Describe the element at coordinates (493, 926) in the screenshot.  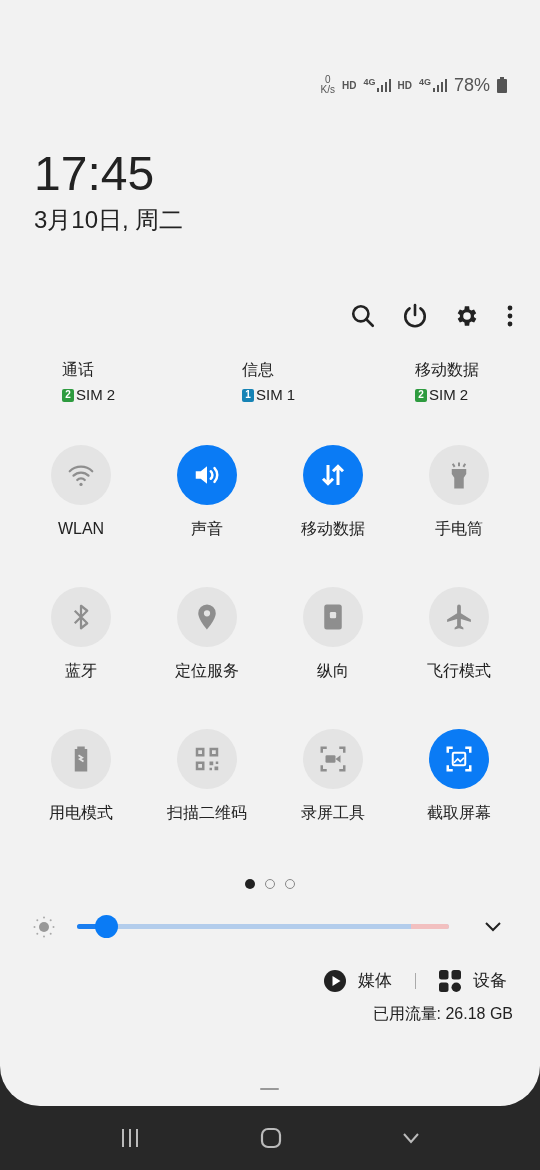
I see `expand-icon` at that location.